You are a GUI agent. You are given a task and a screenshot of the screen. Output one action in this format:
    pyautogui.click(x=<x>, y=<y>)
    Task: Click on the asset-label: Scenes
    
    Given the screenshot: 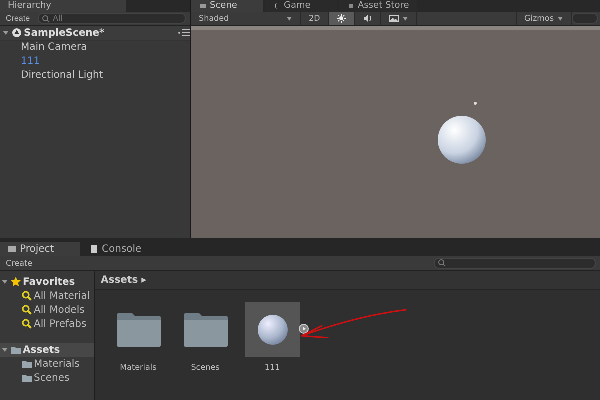 What is the action you would take?
    pyautogui.click(x=205, y=367)
    